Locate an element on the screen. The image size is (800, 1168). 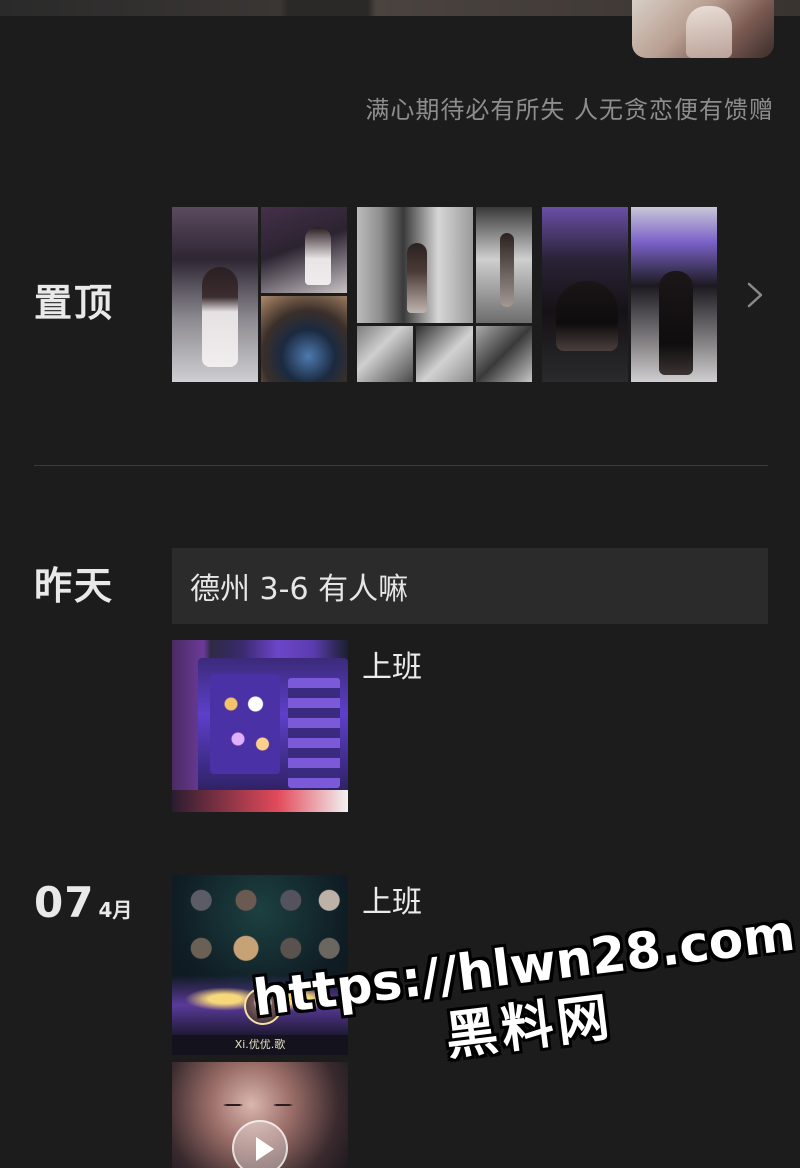
play-icon is located at coordinates (260, 1144).